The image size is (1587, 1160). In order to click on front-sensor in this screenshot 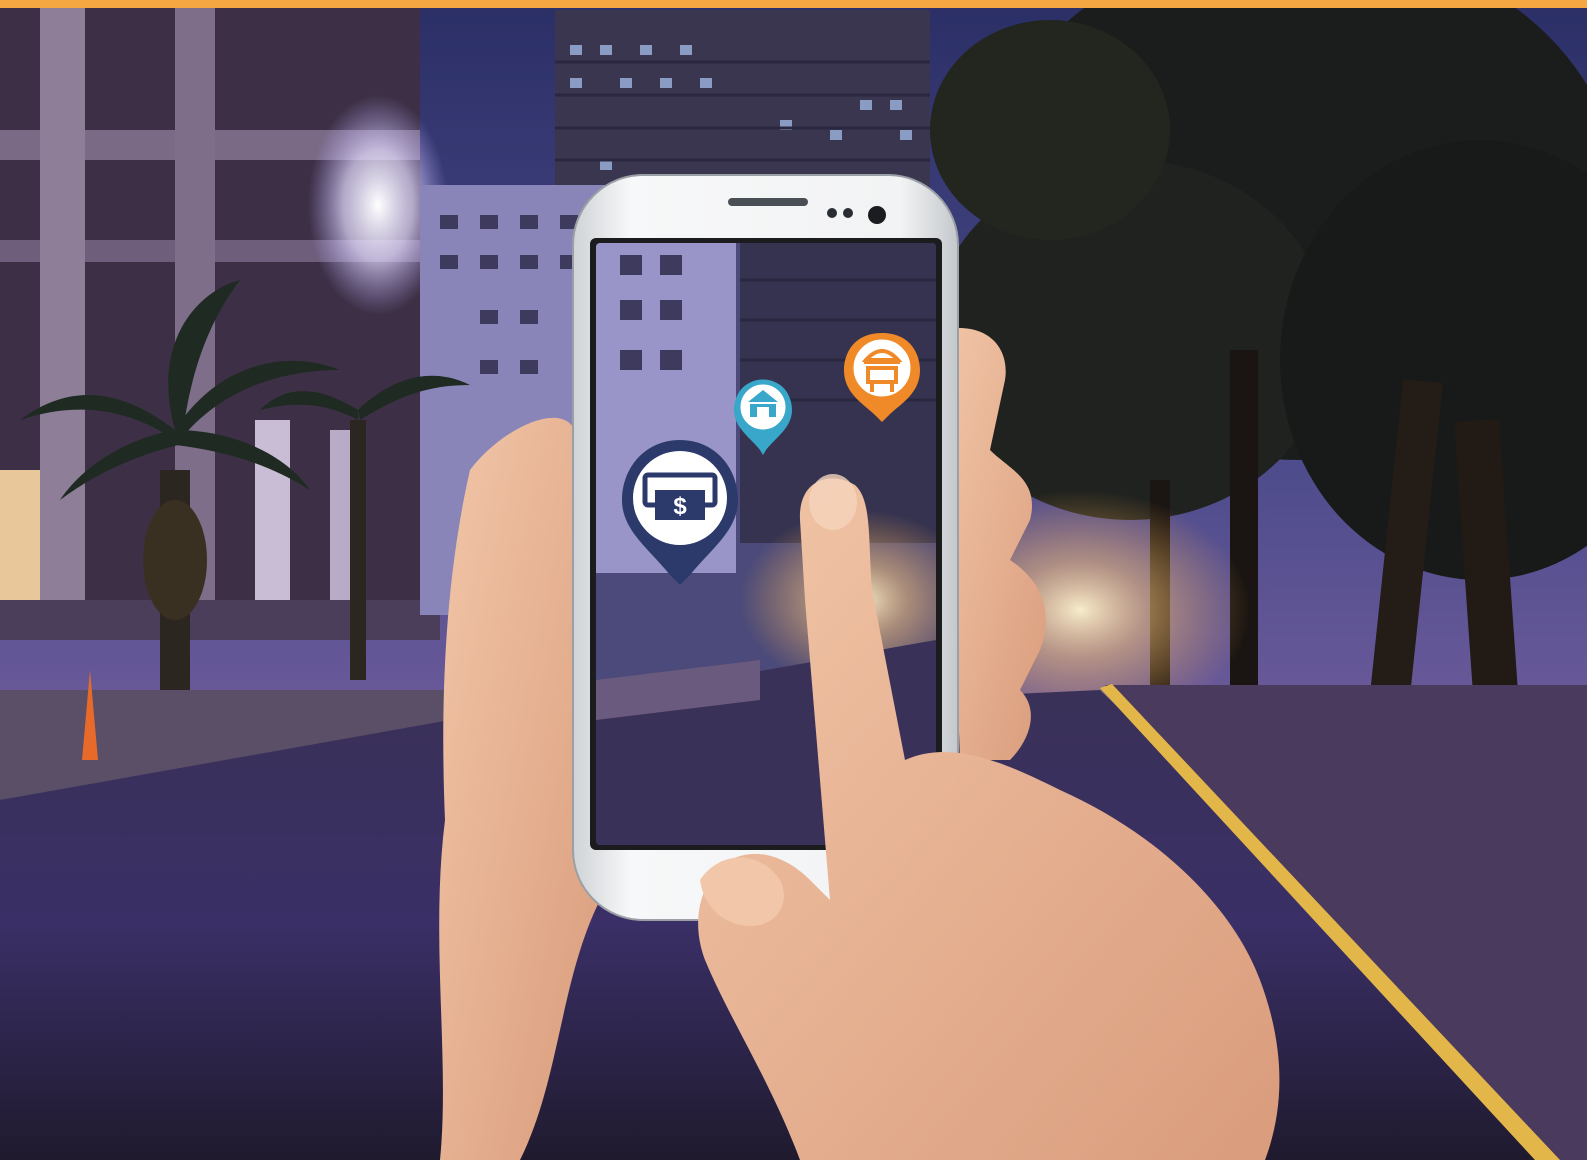, I will do `click(832, 213)`.